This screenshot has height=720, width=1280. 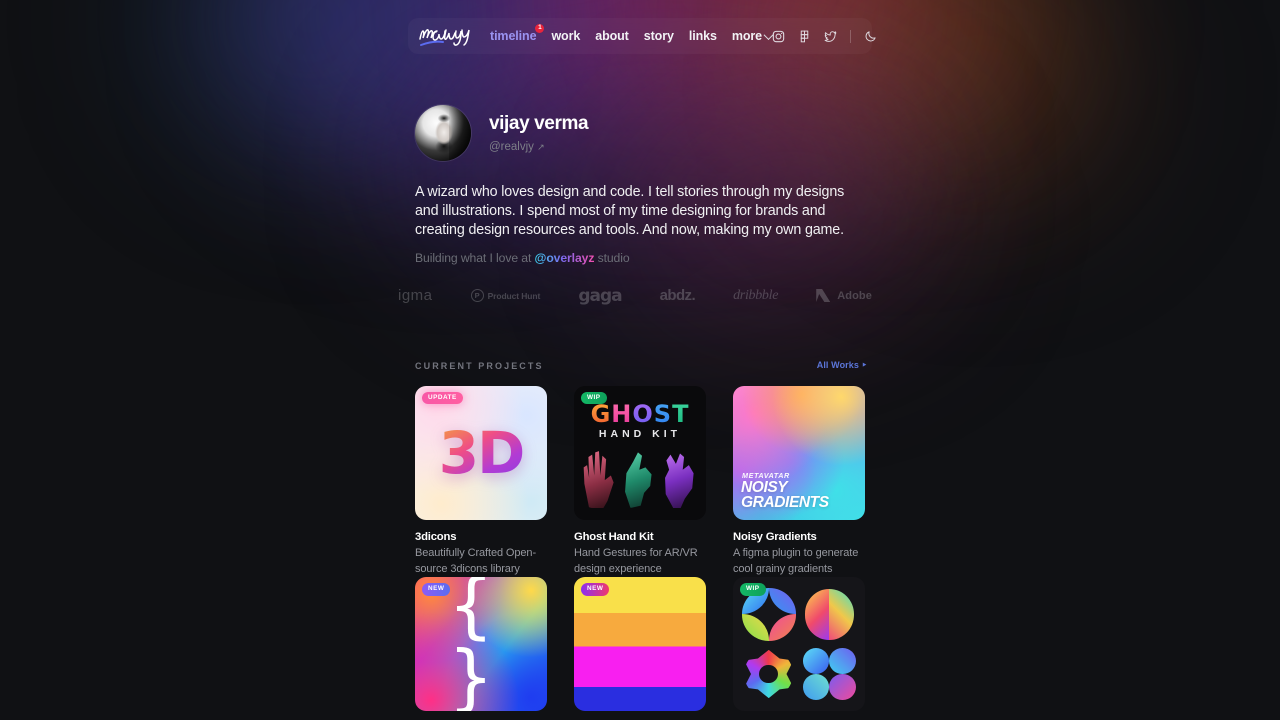 I want to click on project-thumbnail: UPDATE 3D, so click(x=481, y=453).